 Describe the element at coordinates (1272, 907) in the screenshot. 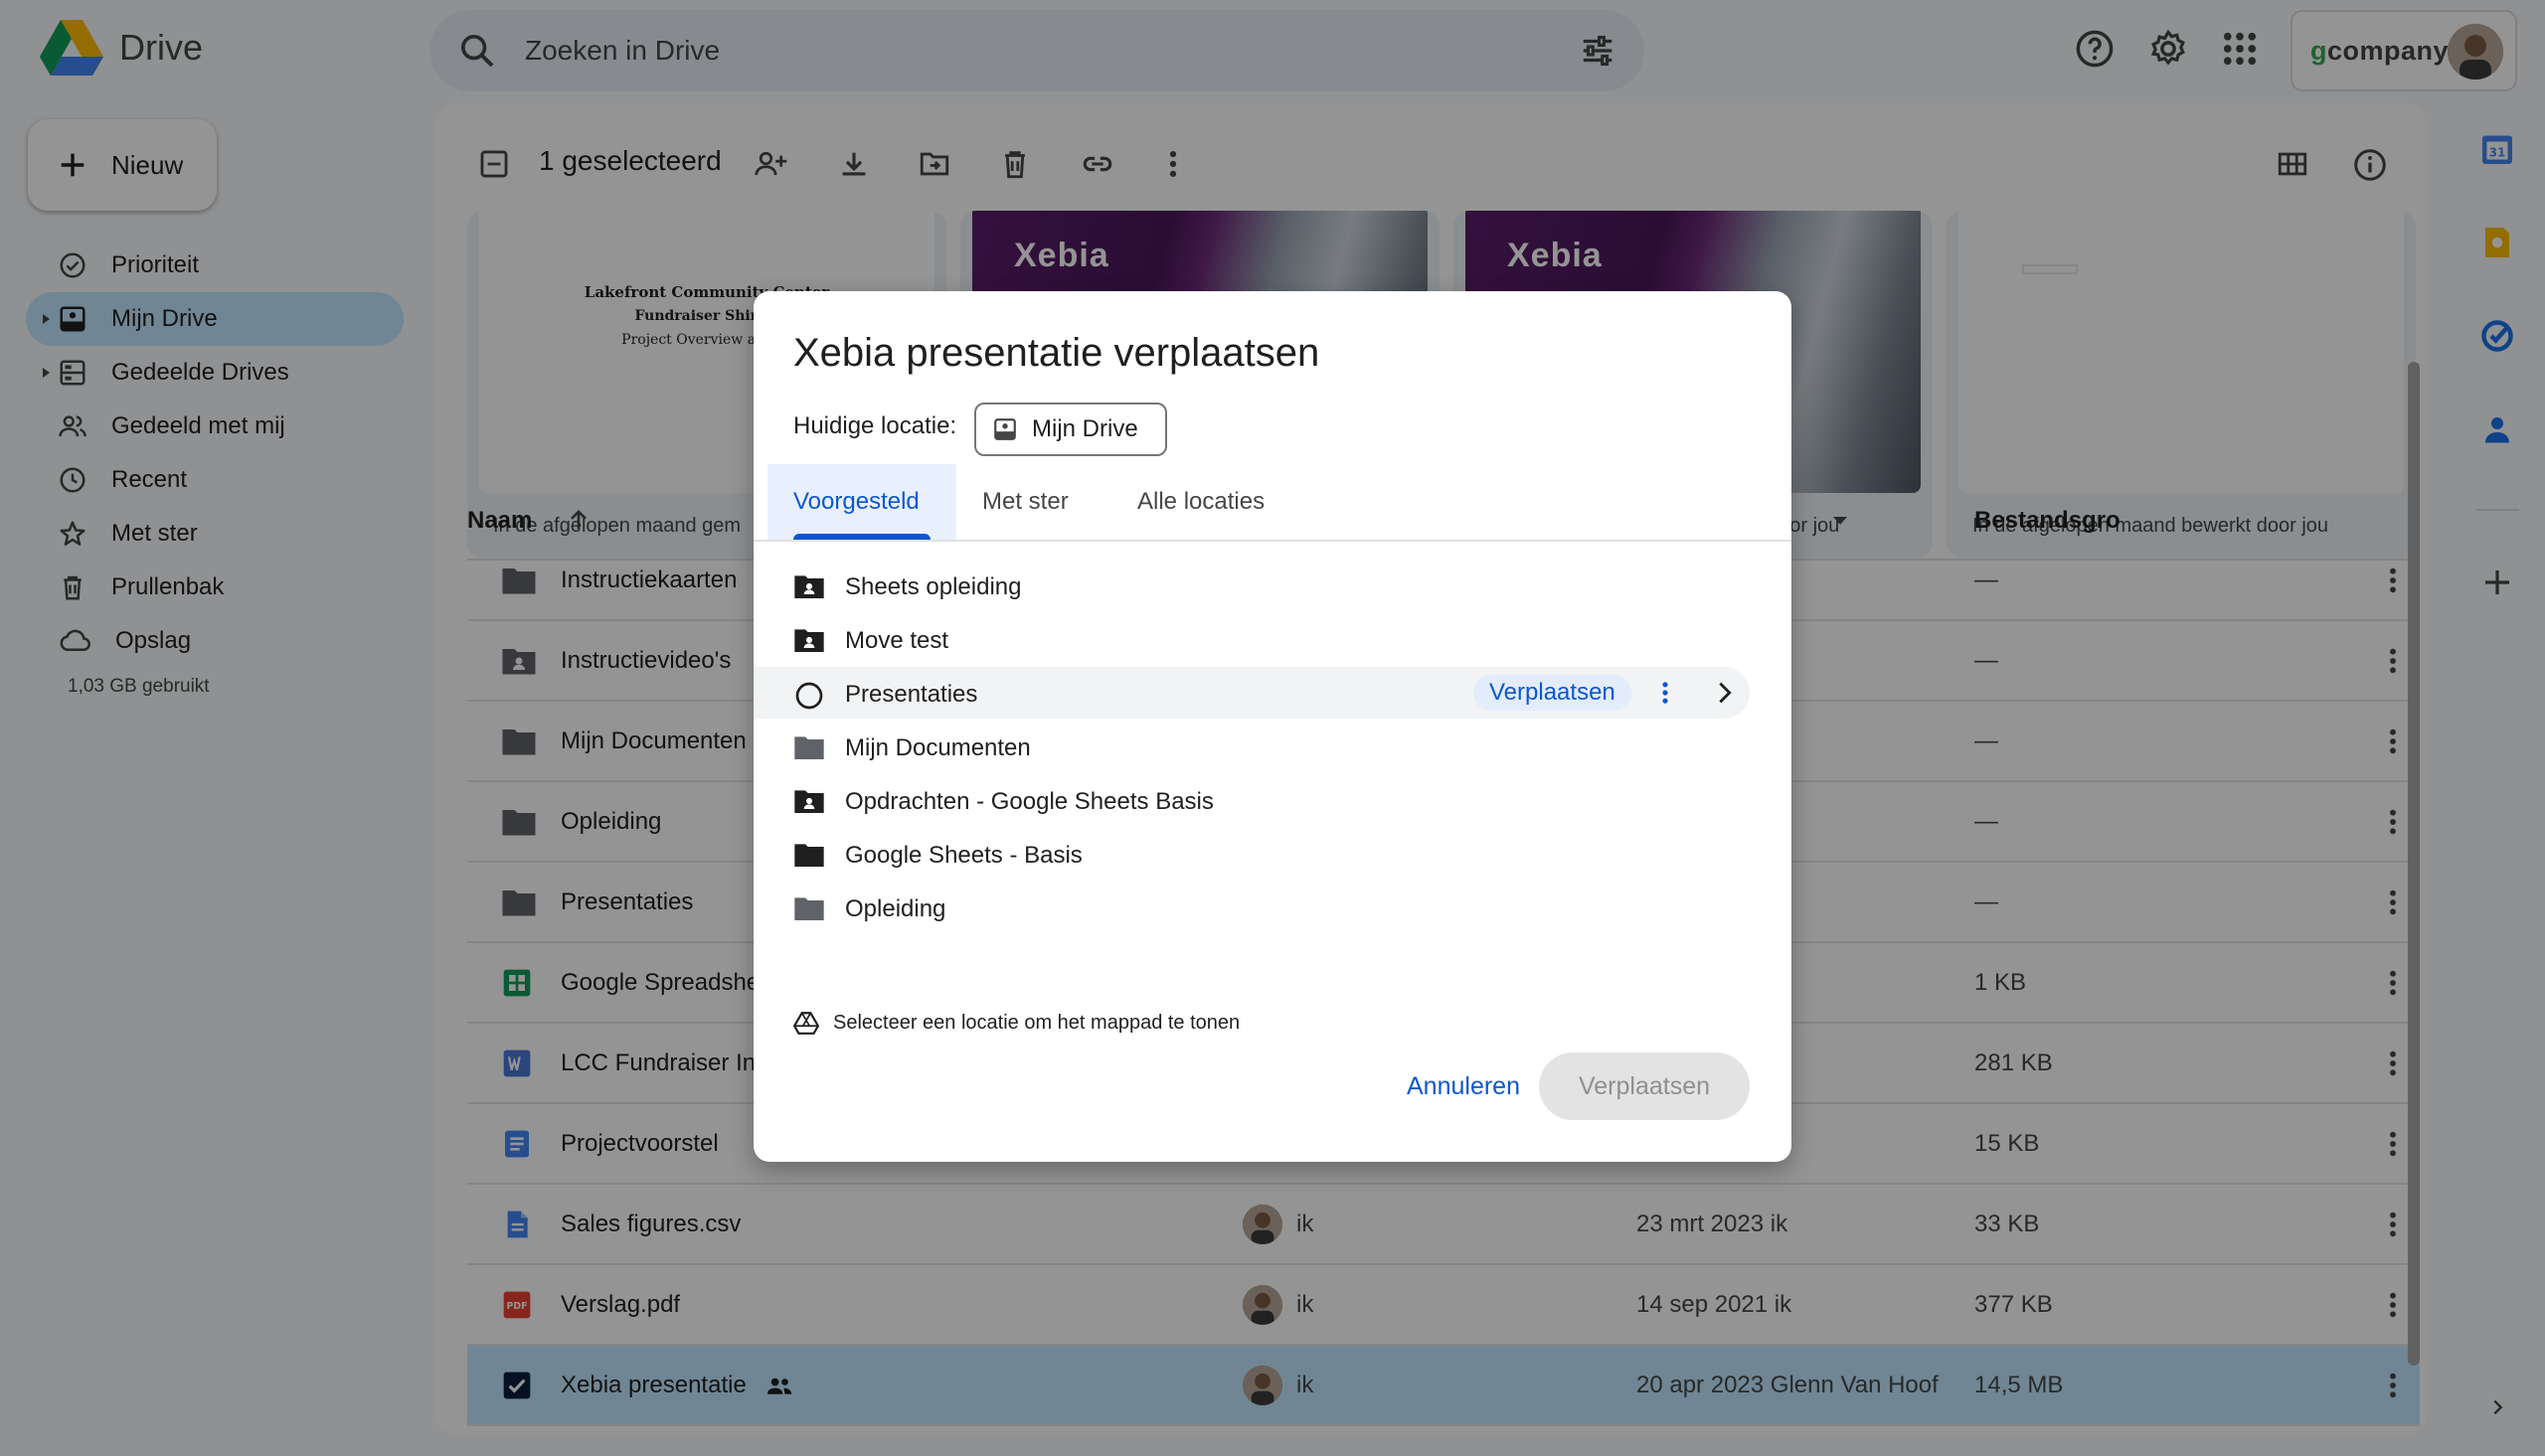

I see `list-item: Opleiding` at that location.